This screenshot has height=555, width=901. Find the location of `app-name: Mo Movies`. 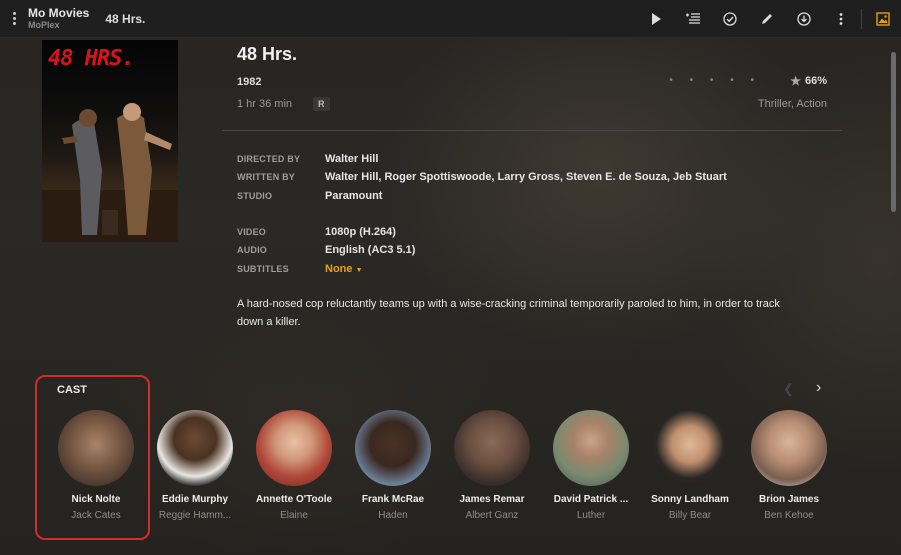

app-name: Mo Movies is located at coordinates (59, 13).